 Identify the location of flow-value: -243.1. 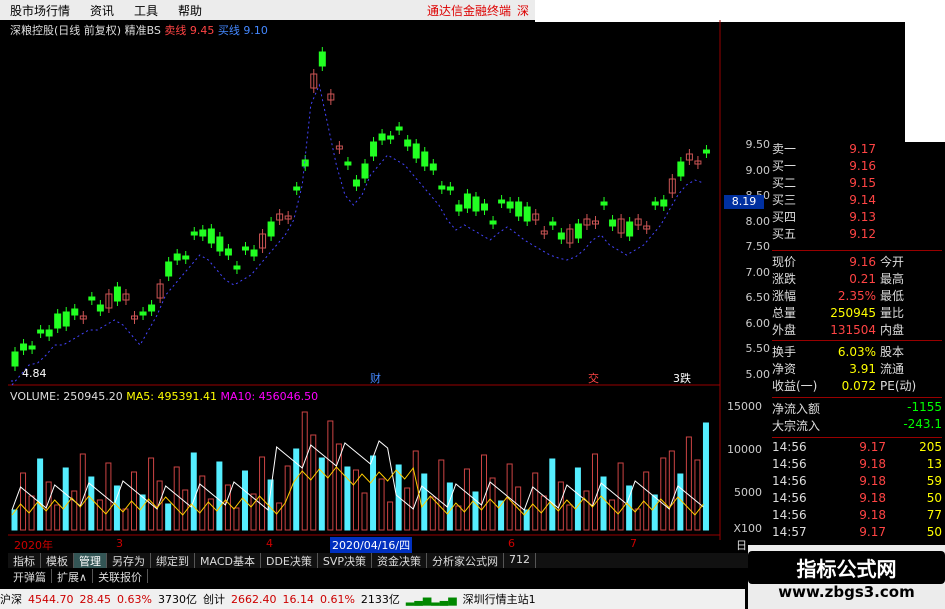
(922, 424).